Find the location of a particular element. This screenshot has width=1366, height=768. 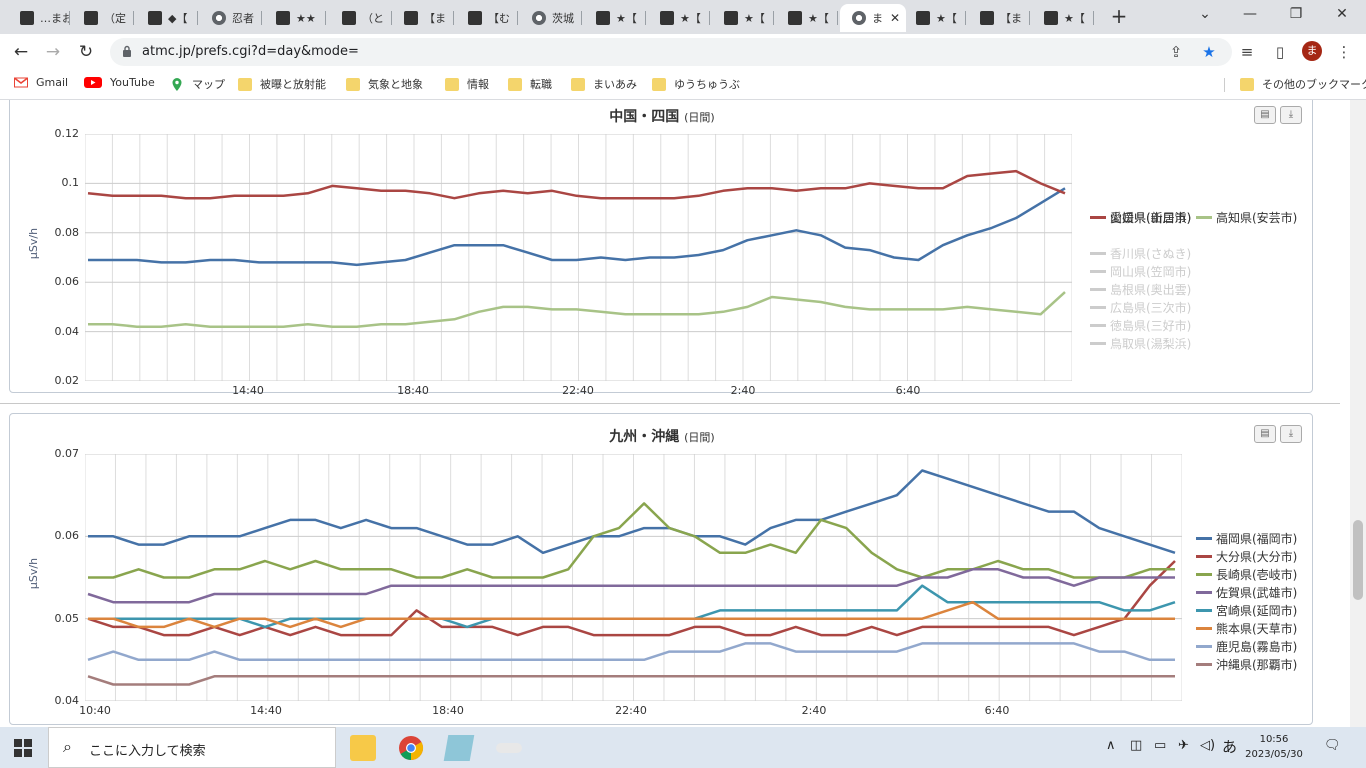

y-tick-label: 0.06 is located at coordinates (67, 536).